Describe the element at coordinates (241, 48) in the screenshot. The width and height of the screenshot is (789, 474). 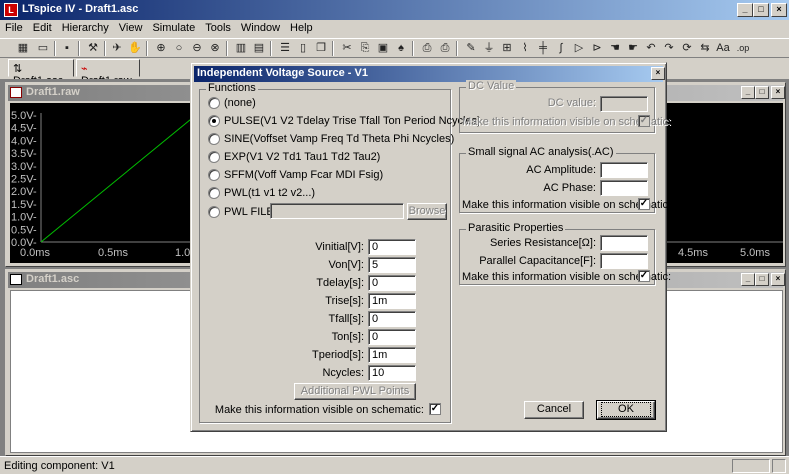
I see `autorange-icon: ▥` at that location.